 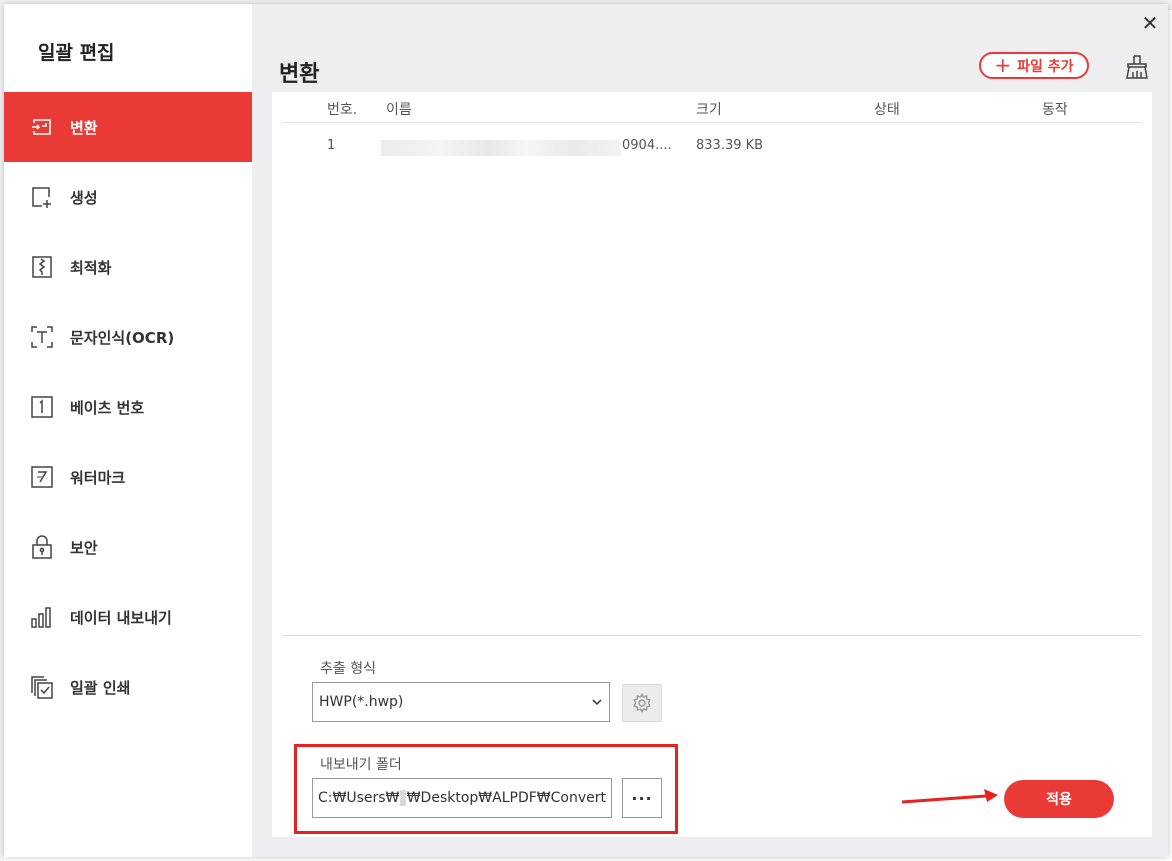 I want to click on sidebar-item-data-export: 데이터 내보내기, so click(x=128, y=617).